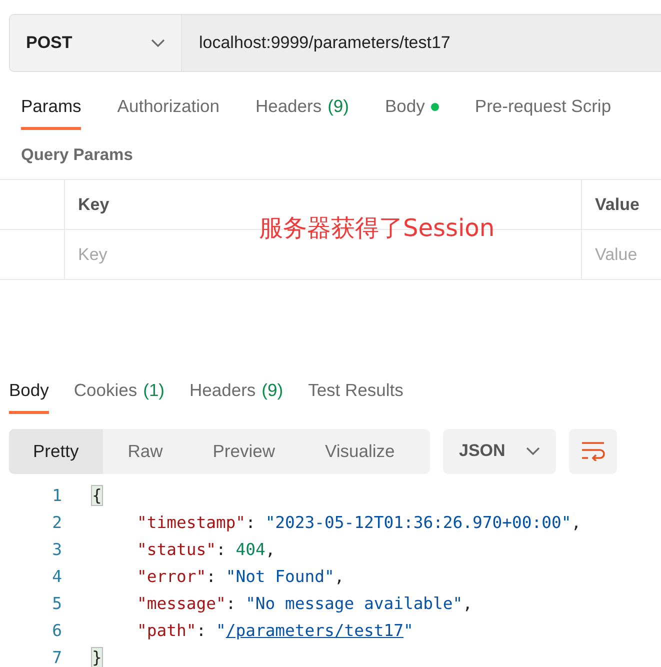 The image size is (661, 667). What do you see at coordinates (56, 522) in the screenshot?
I see `line-number: 2` at bounding box center [56, 522].